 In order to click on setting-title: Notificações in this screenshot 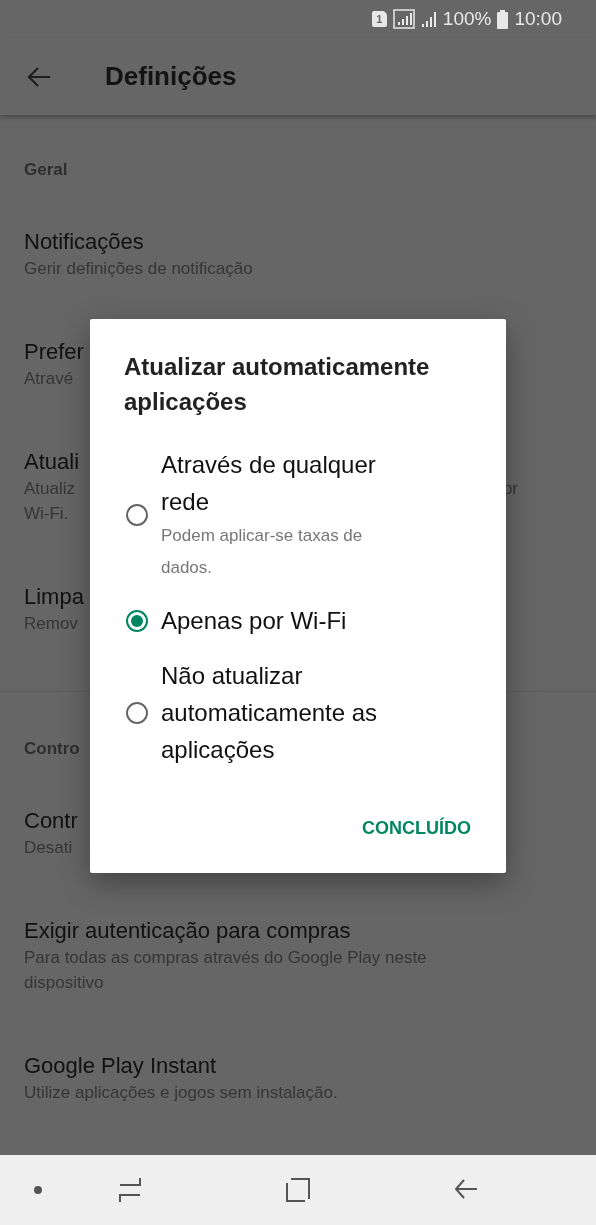, I will do `click(84, 242)`.